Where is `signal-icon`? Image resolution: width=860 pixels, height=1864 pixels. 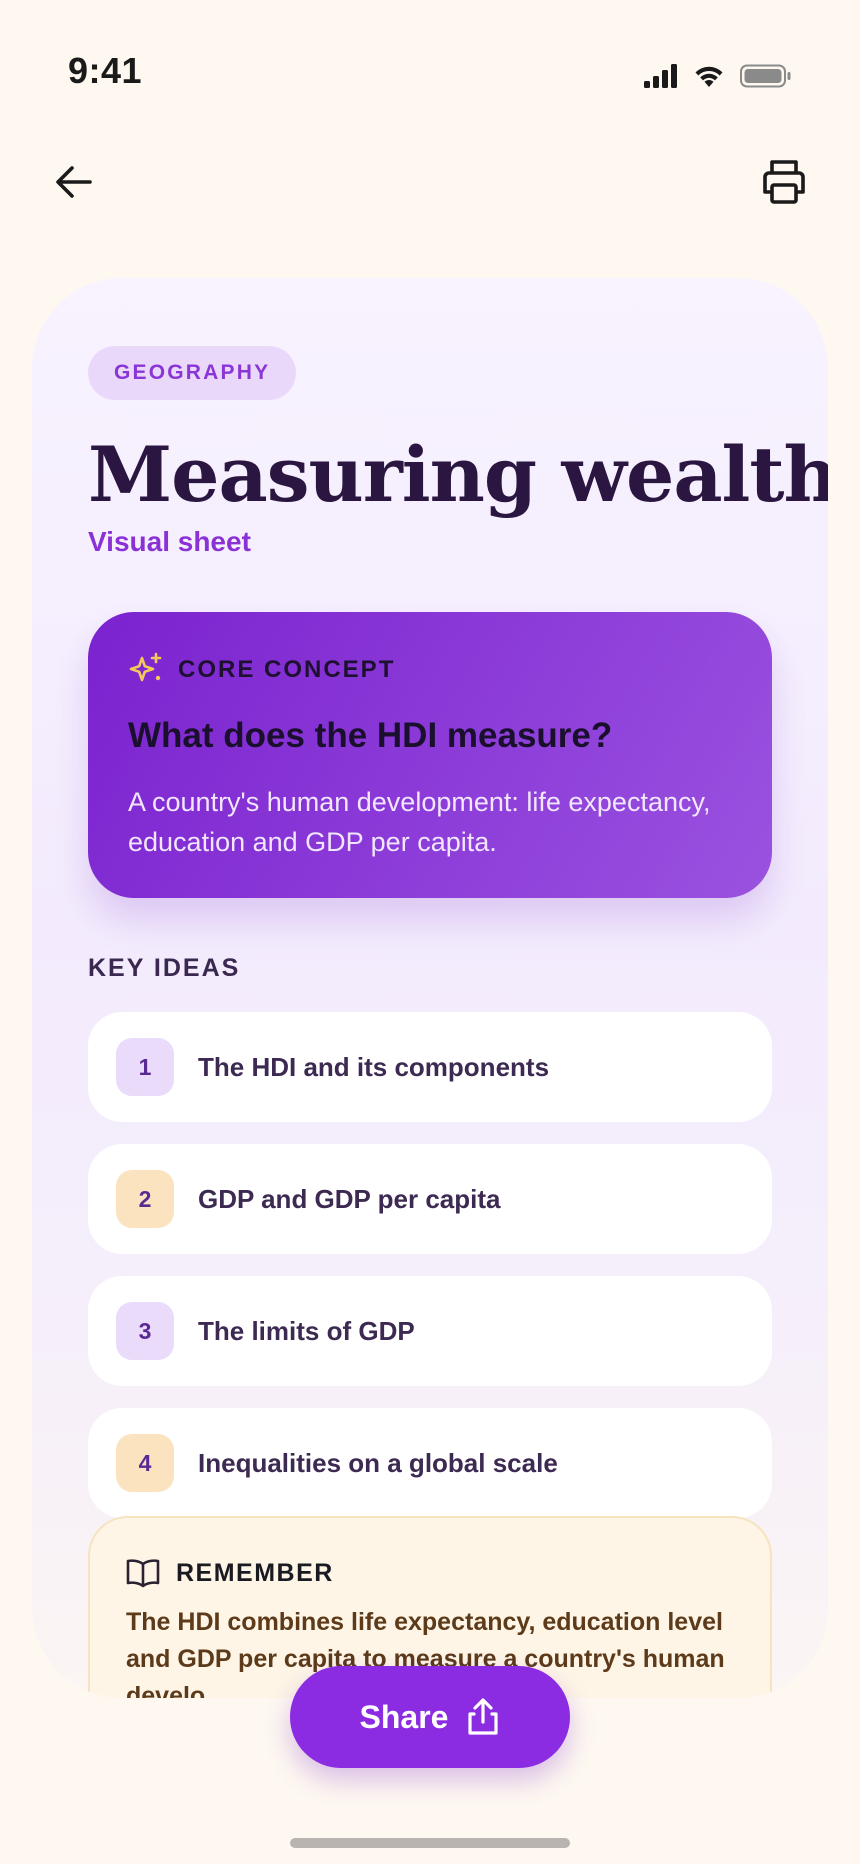 signal-icon is located at coordinates (660, 76).